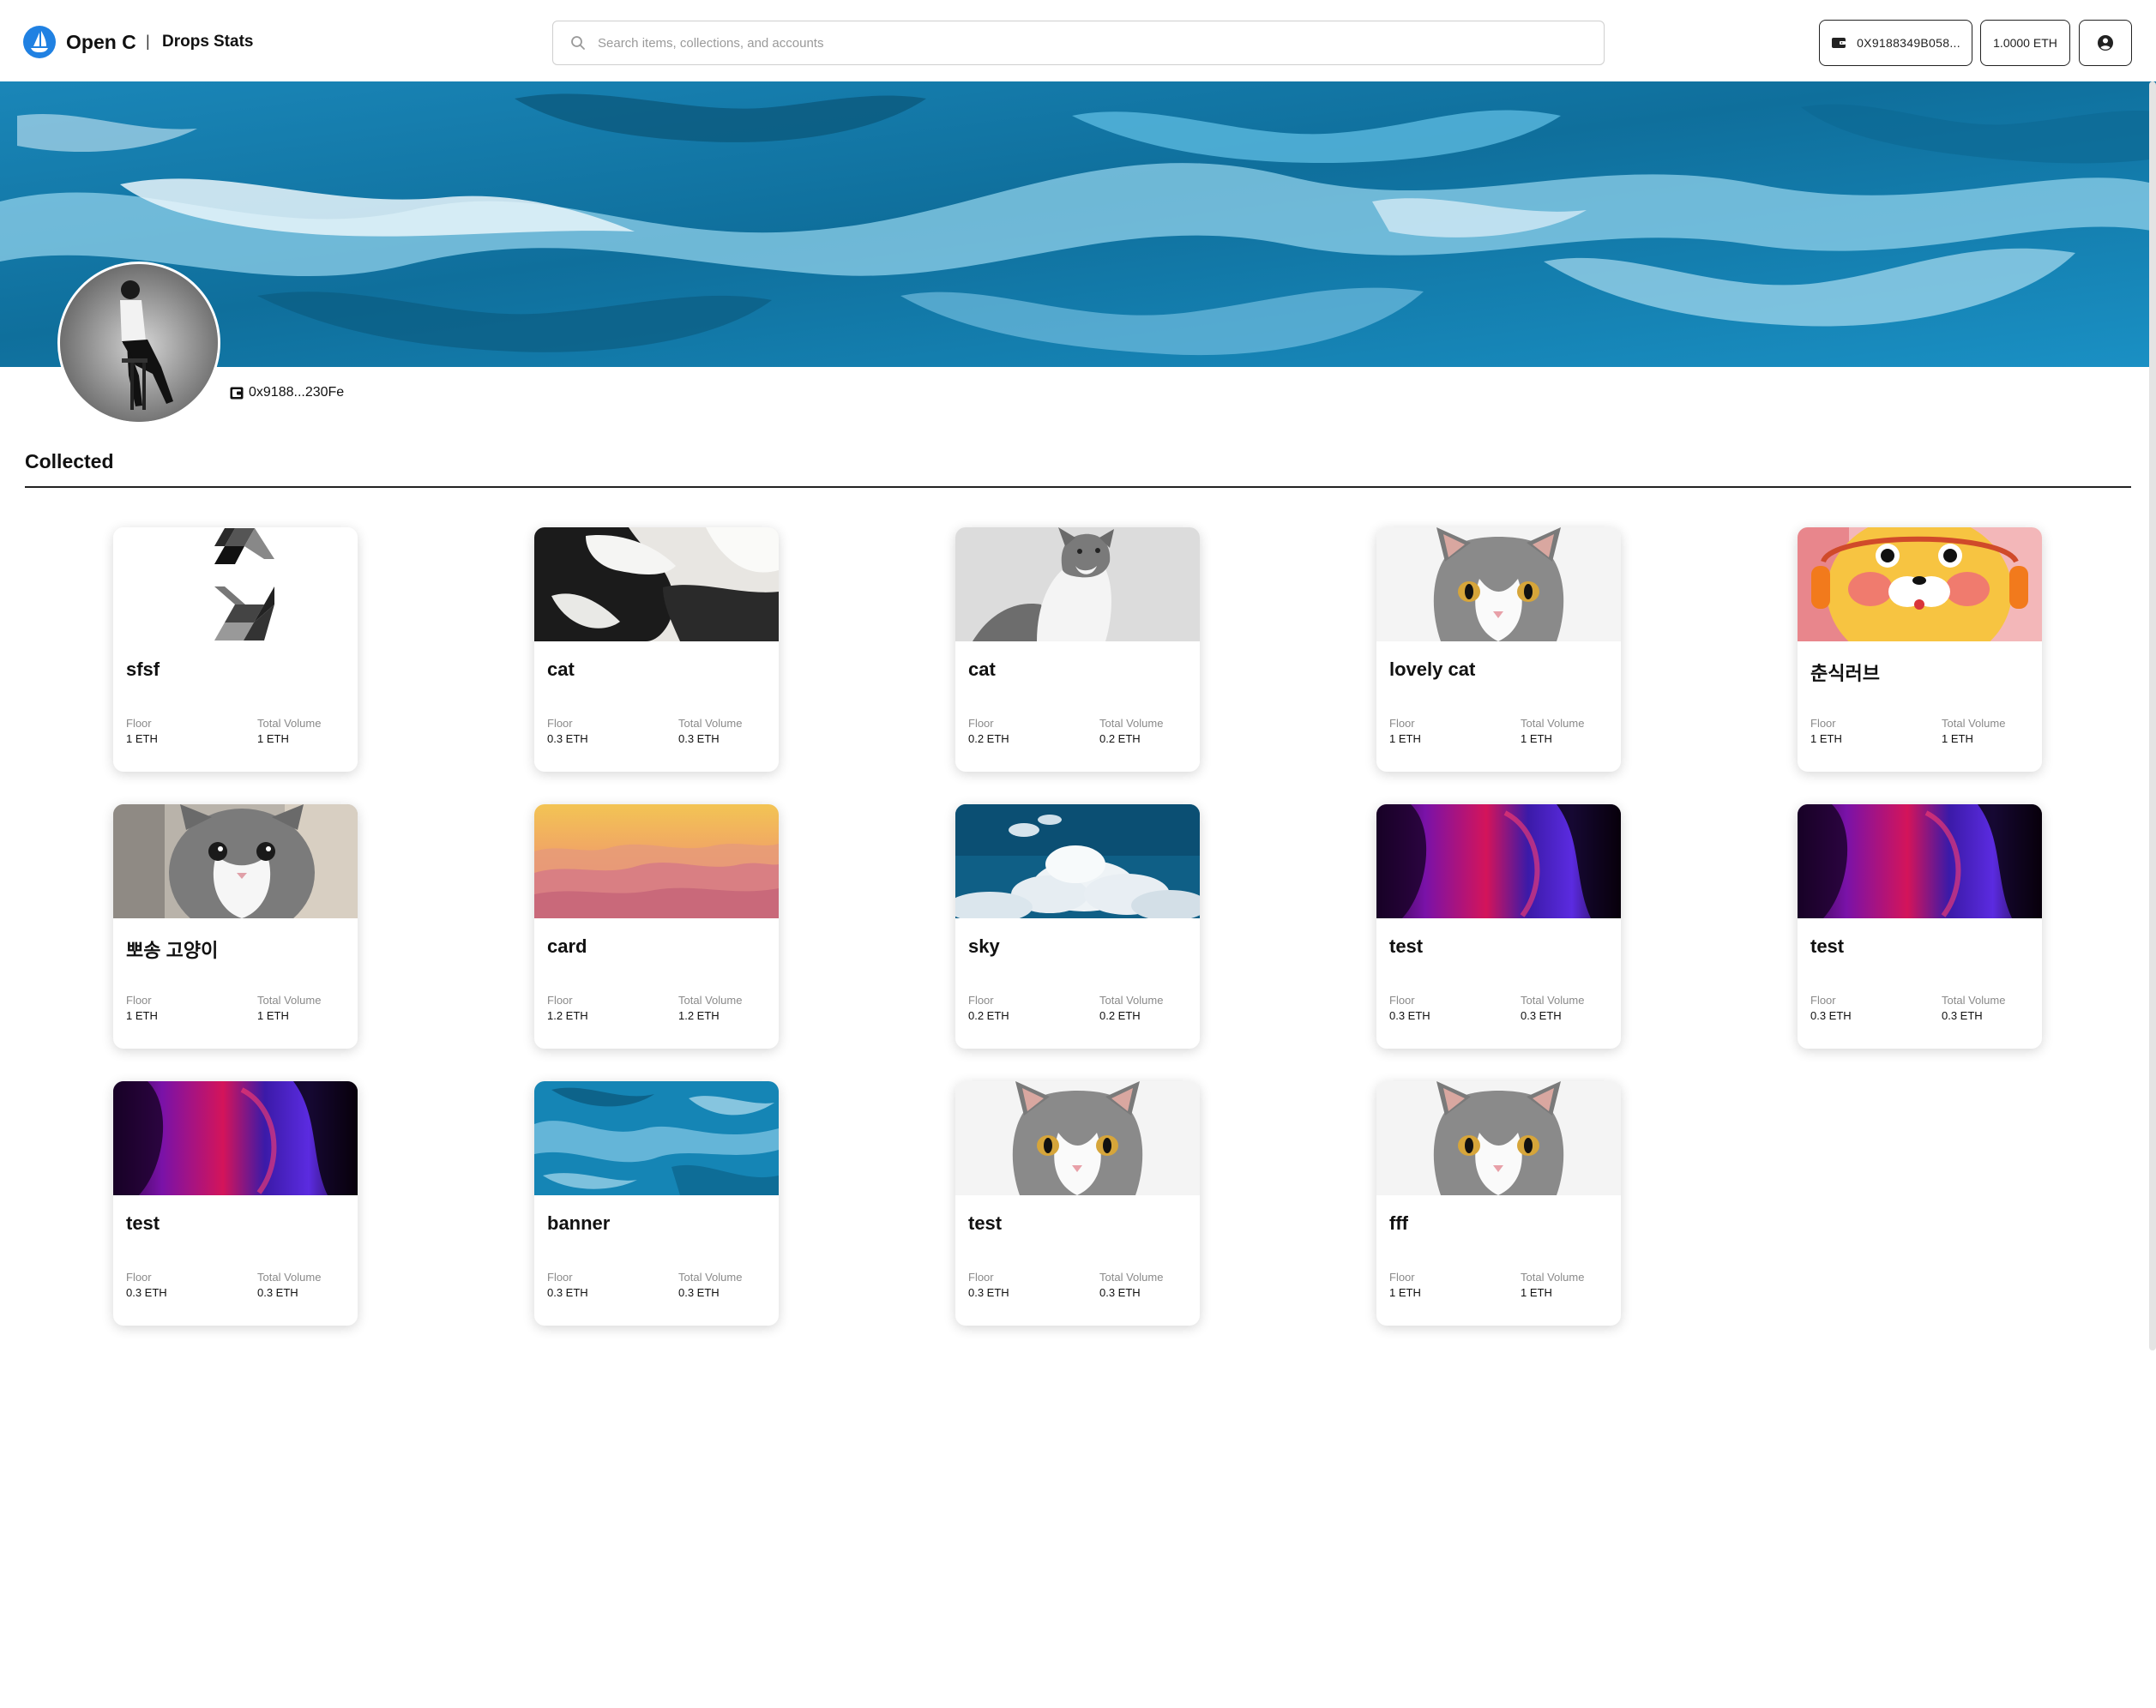 Image resolution: width=2156 pixels, height=1708 pixels. Describe the element at coordinates (185, 42) in the screenshot. I see `nav-link-drops: Drops` at that location.